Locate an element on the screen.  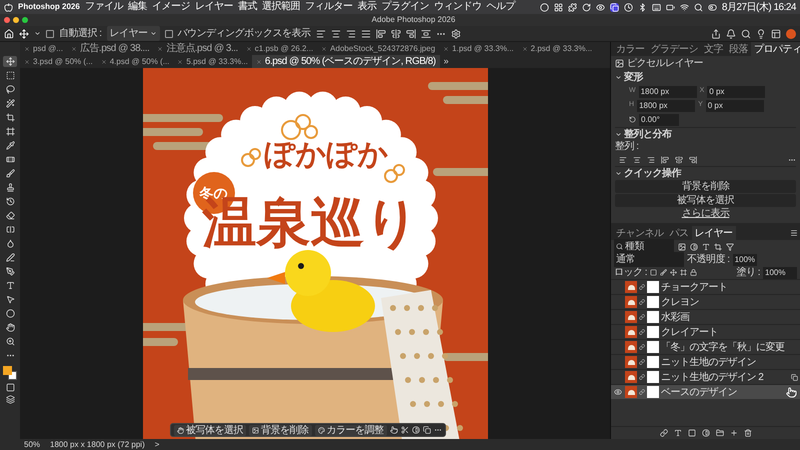
quick-mask-icon is located at coordinates (10, 387).